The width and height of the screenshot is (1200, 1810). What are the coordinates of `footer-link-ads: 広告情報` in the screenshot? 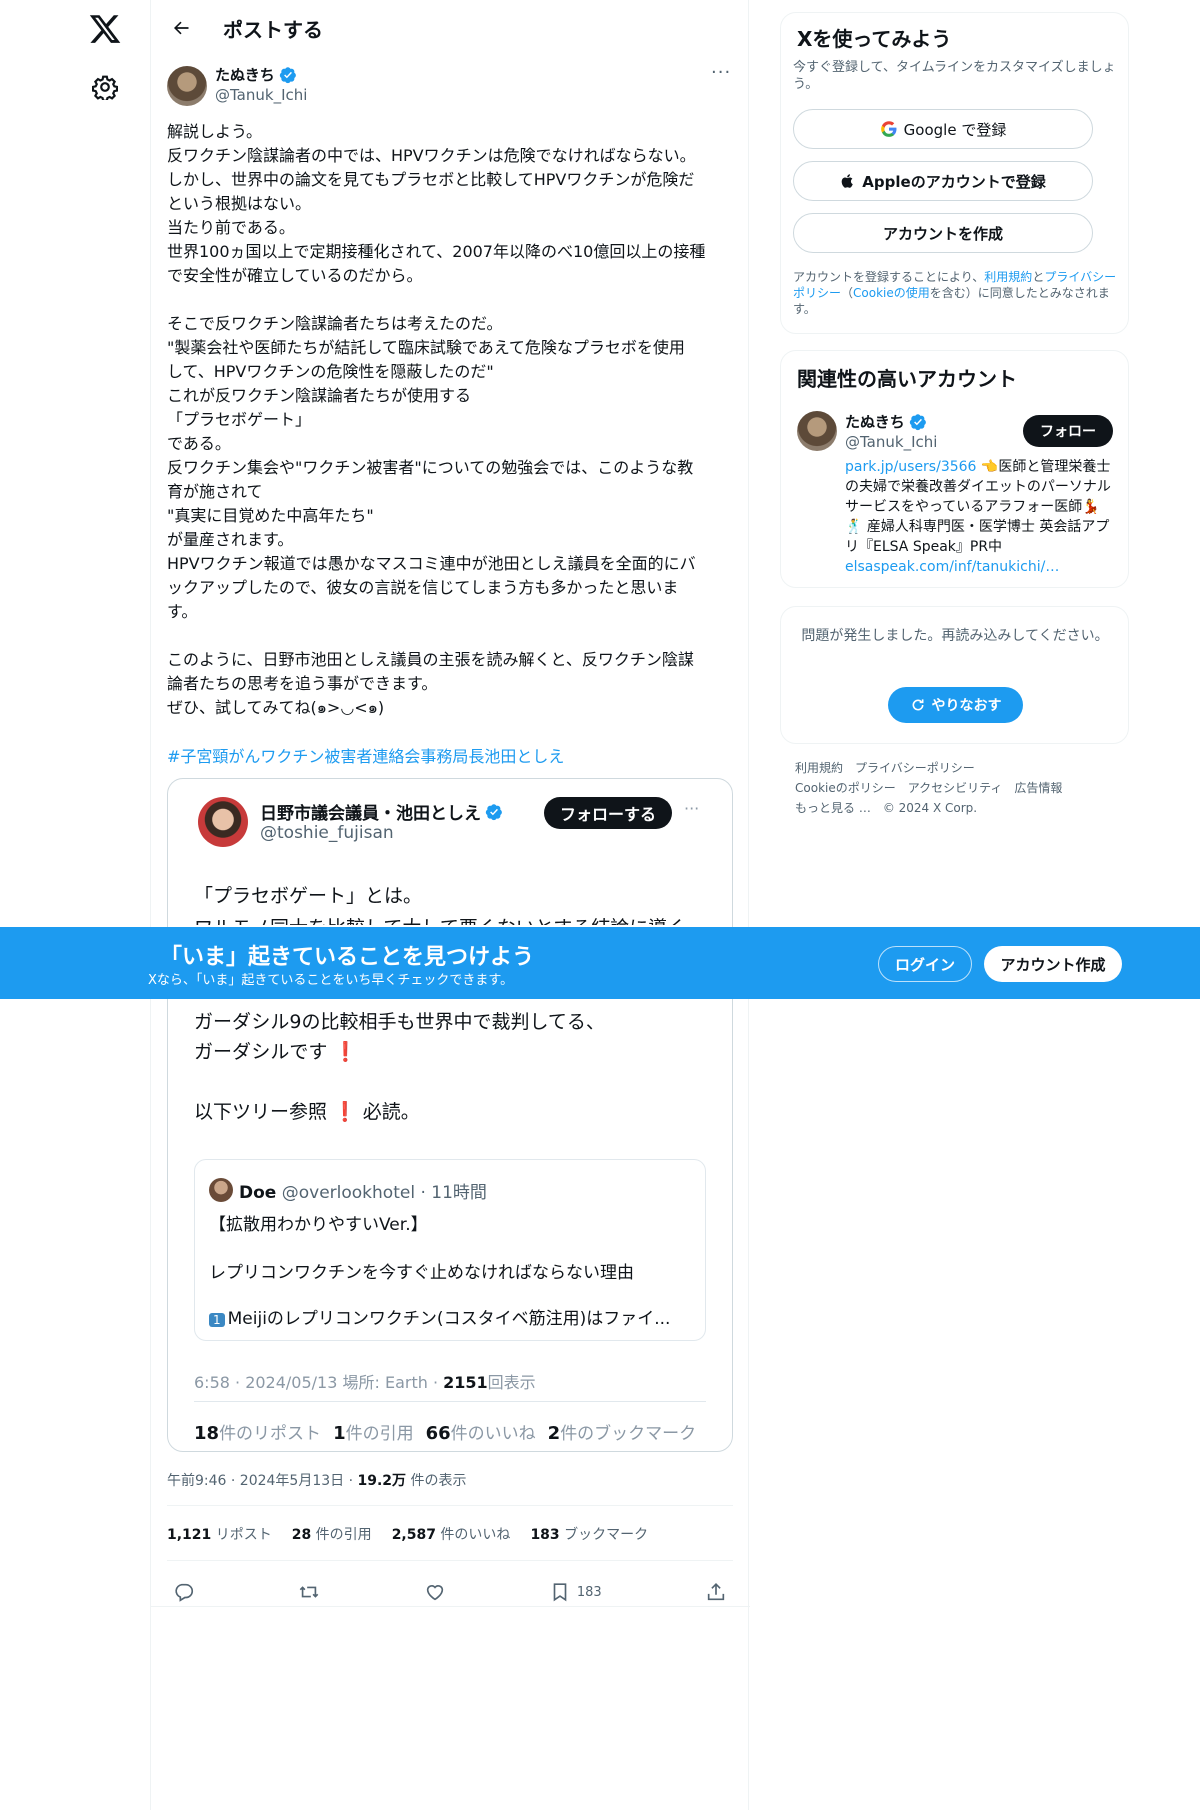 It's located at (1038, 788).